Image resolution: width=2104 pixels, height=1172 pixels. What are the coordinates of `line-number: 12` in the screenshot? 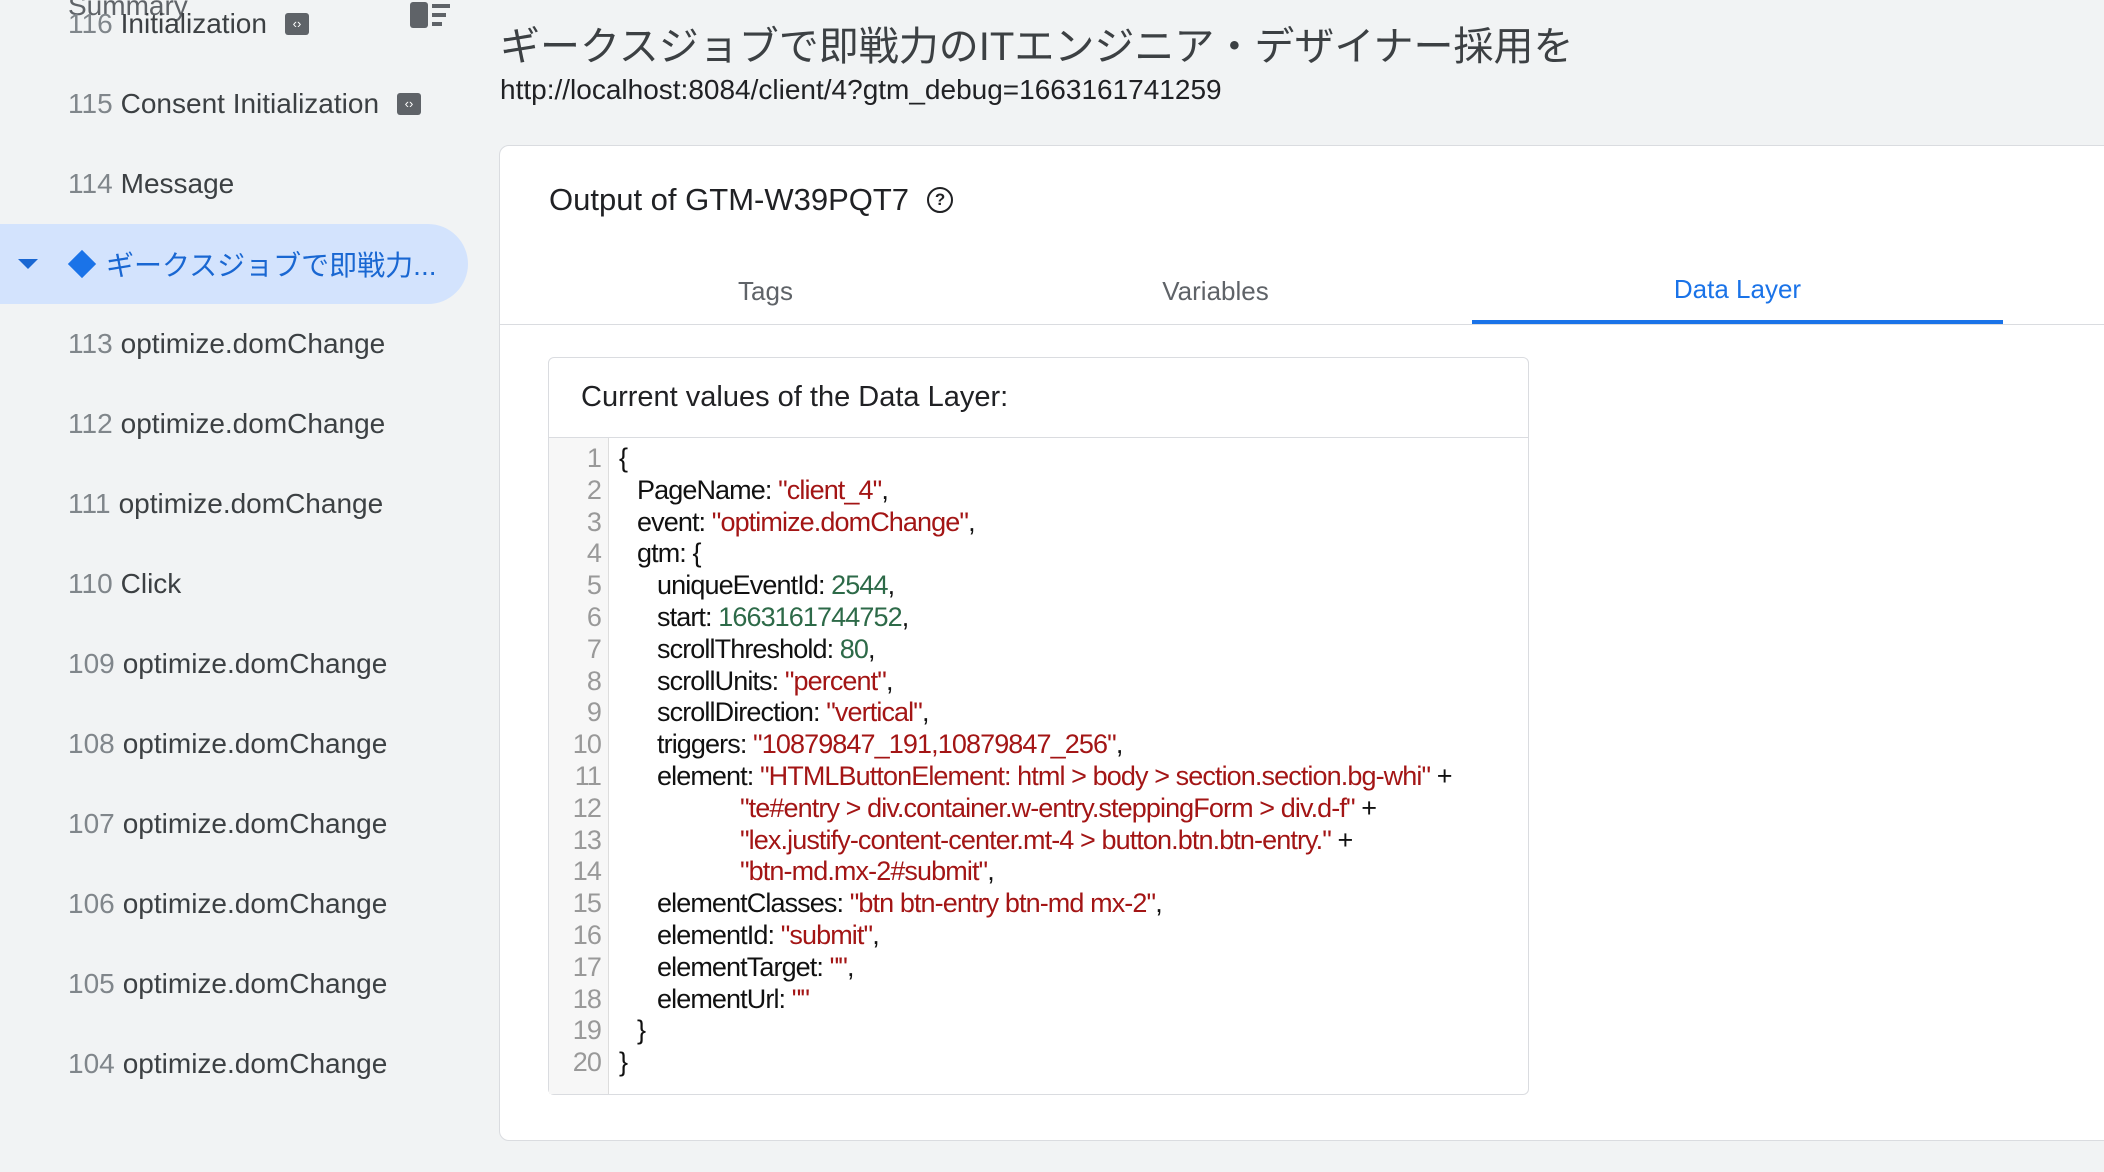 It's located at (587, 807).